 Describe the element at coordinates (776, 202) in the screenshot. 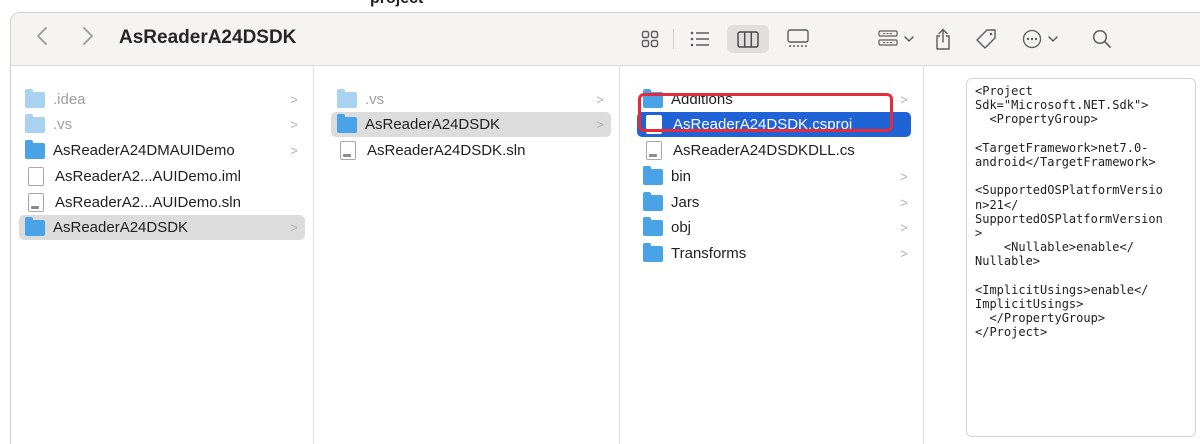

I see `list-item: Jars >` at that location.